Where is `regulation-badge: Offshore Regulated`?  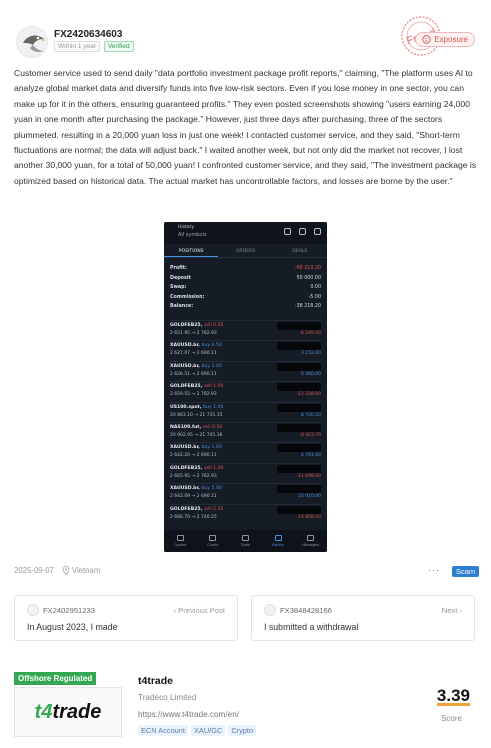
regulation-badge: Offshore Regulated is located at coordinates (55, 678).